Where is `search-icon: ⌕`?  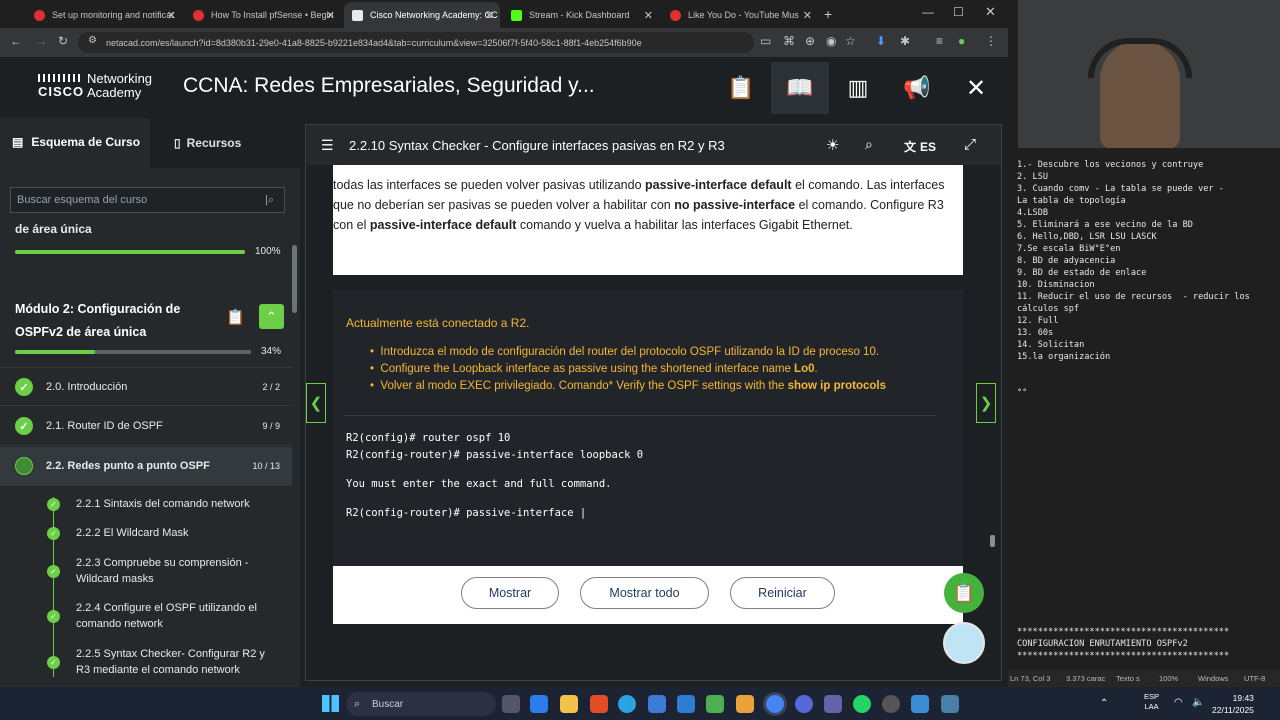
search-icon: ⌕ is located at coordinates (869, 144).